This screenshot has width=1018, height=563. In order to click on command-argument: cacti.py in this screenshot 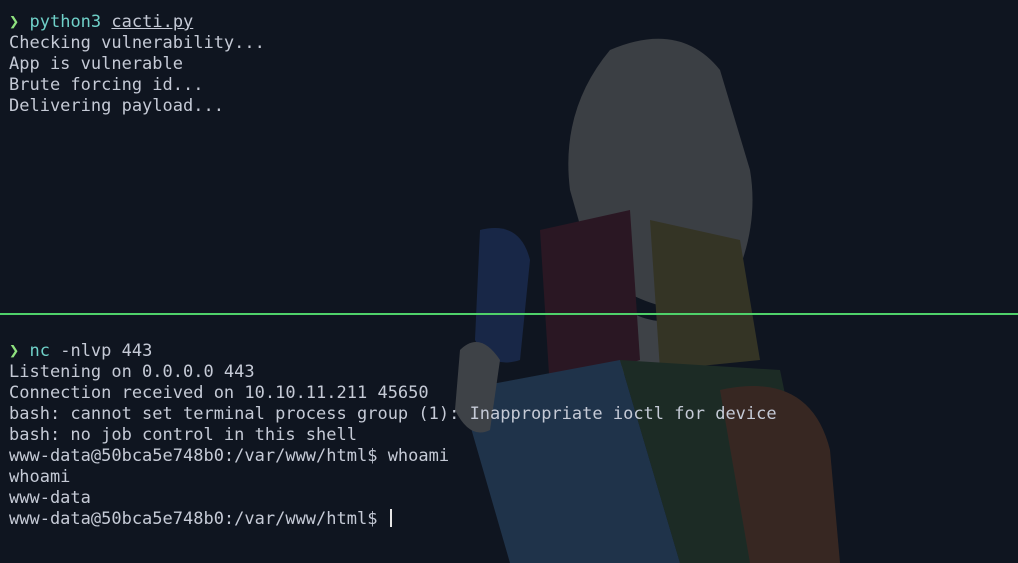, I will do `click(152, 22)`.